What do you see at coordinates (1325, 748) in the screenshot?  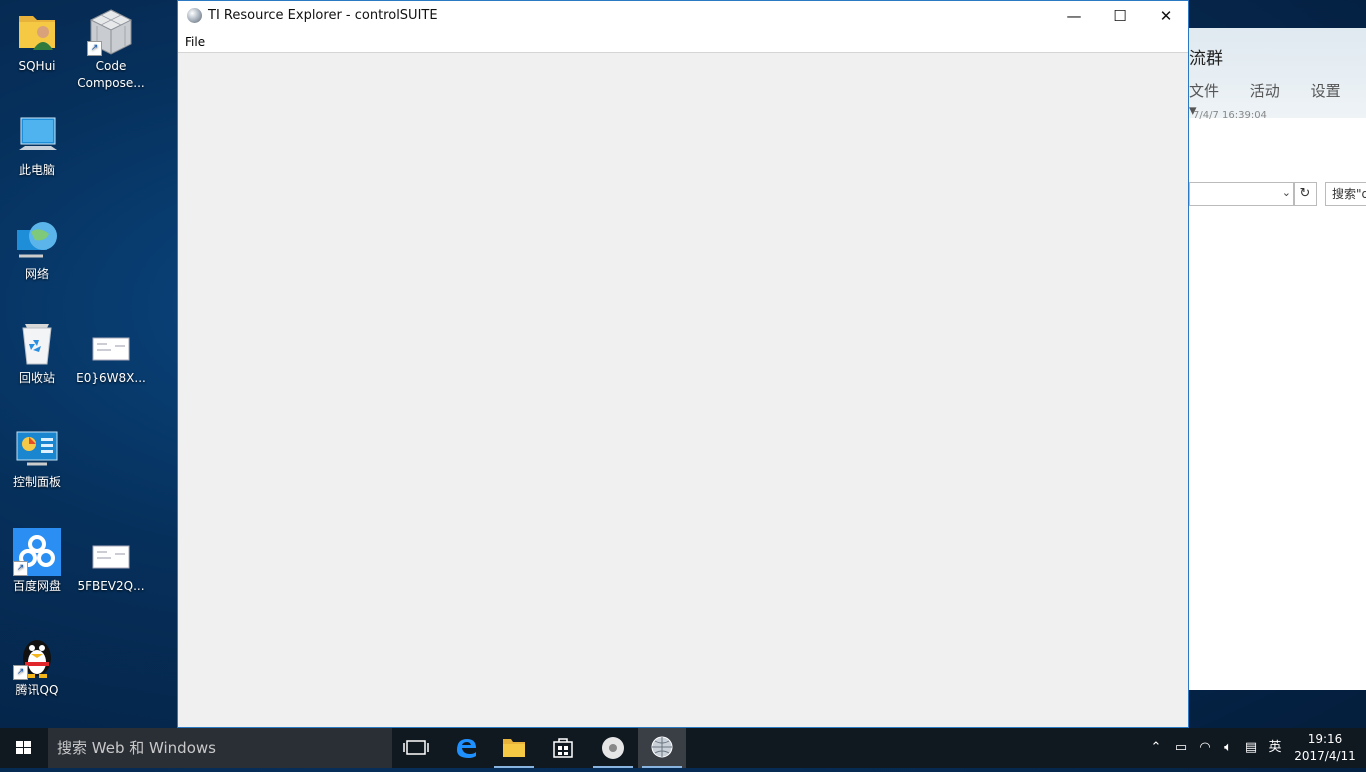 I see `system-clock: 19:16 2017/4/11` at bounding box center [1325, 748].